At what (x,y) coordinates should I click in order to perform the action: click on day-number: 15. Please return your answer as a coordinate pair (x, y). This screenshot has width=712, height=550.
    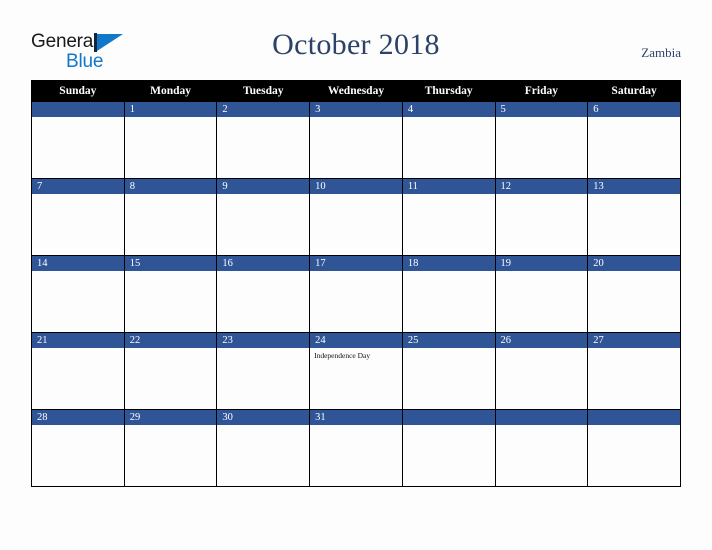
    Looking at the image, I should click on (170, 263).